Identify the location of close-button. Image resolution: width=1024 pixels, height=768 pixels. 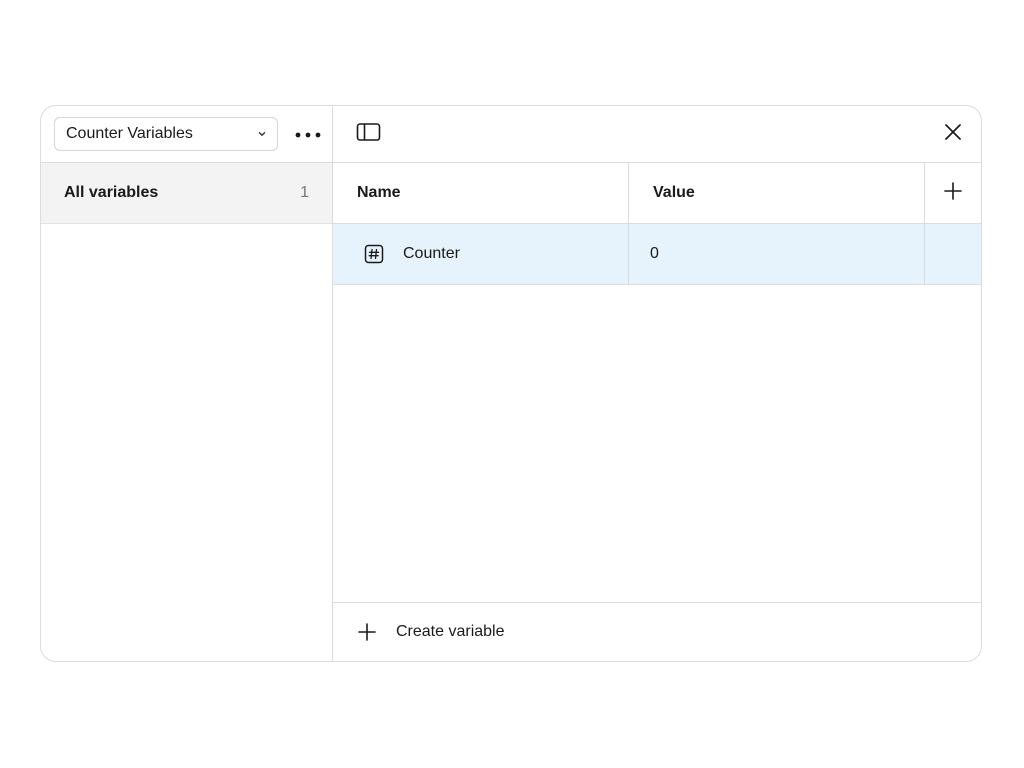
(953, 134).